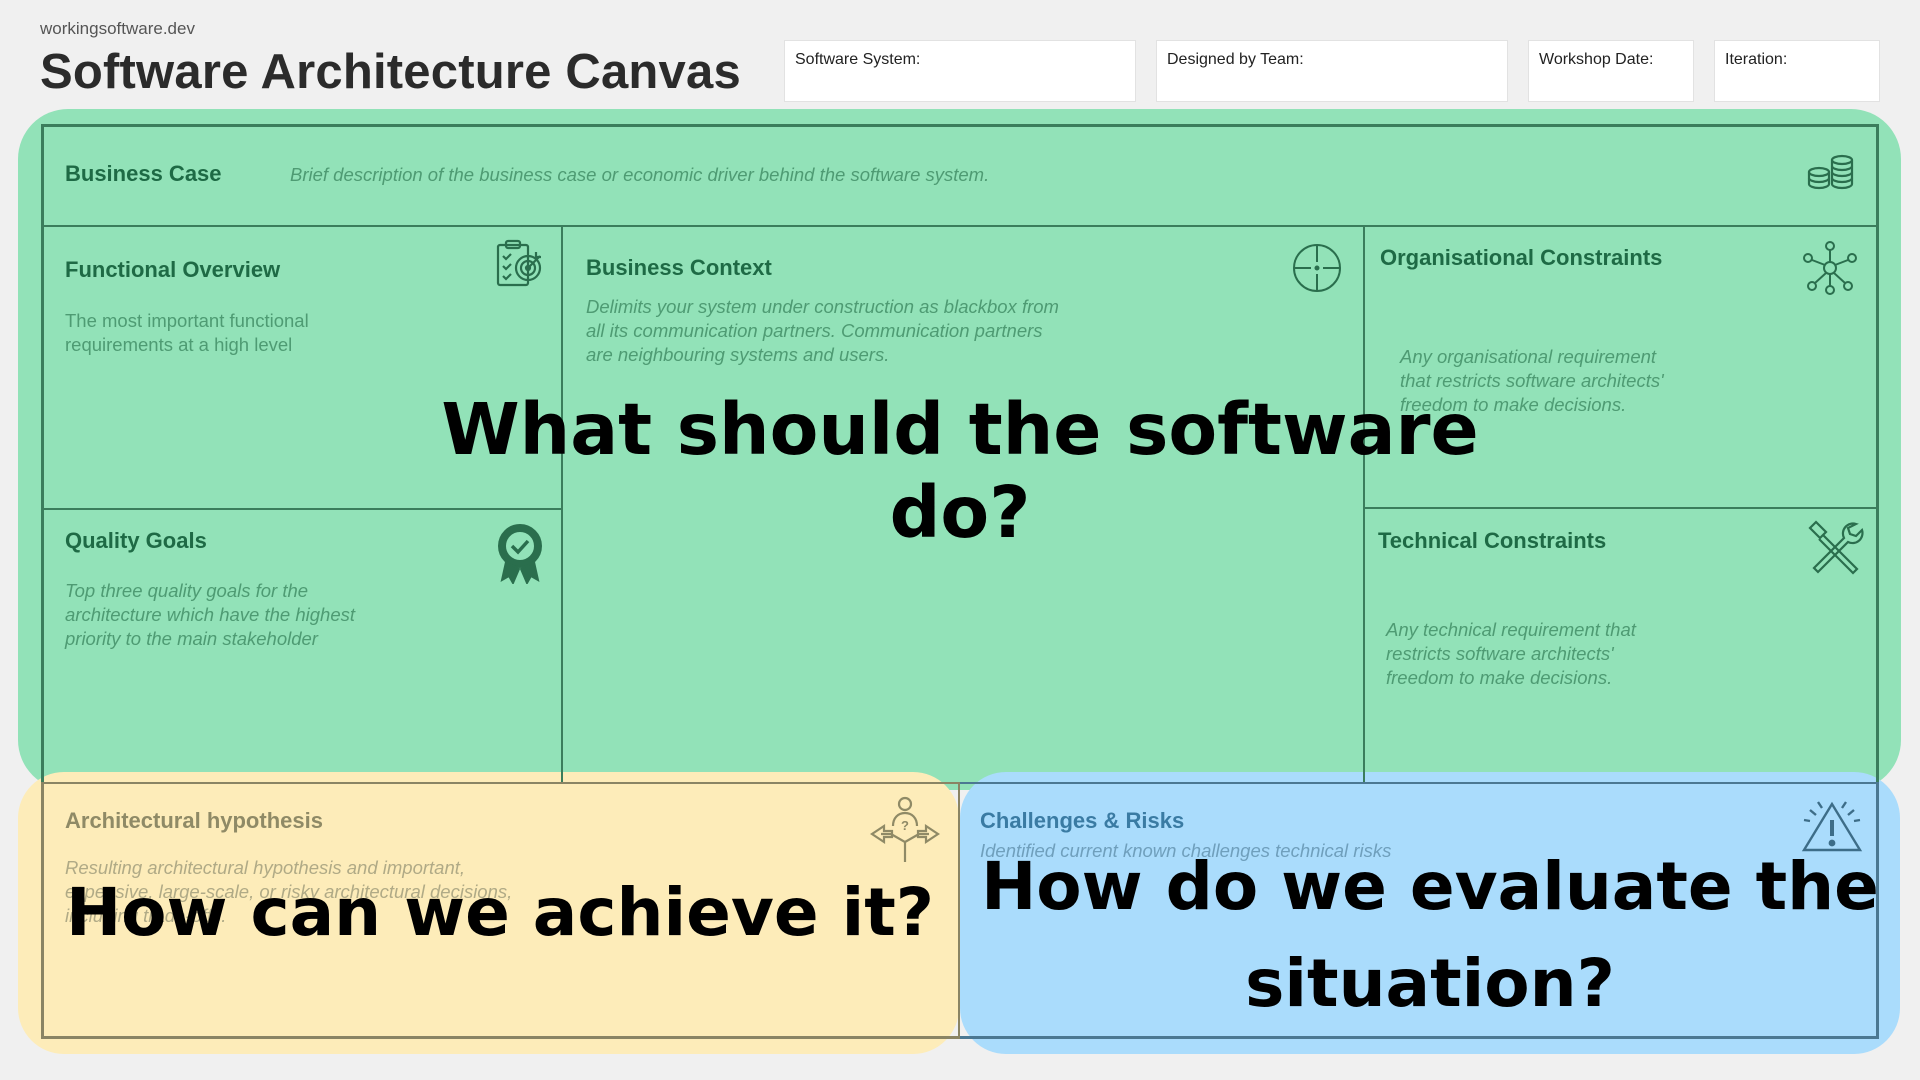  Describe the element at coordinates (191, 638) in the screenshot. I see `desc-line: priority to the main stakeholder` at that location.